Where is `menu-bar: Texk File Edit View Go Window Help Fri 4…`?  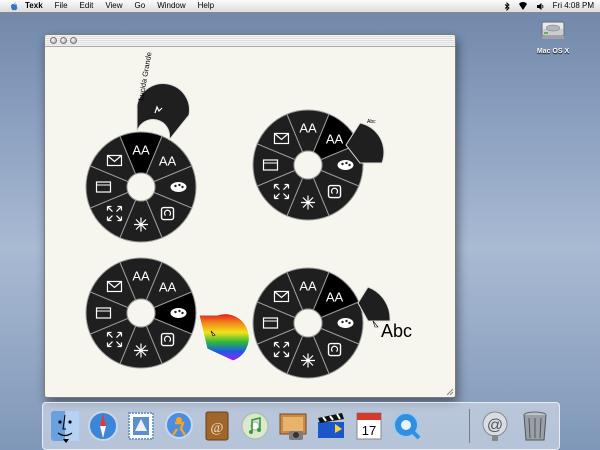
menu-bar: Texk File Edit View Go Window Help Fri 4… is located at coordinates (300, 6).